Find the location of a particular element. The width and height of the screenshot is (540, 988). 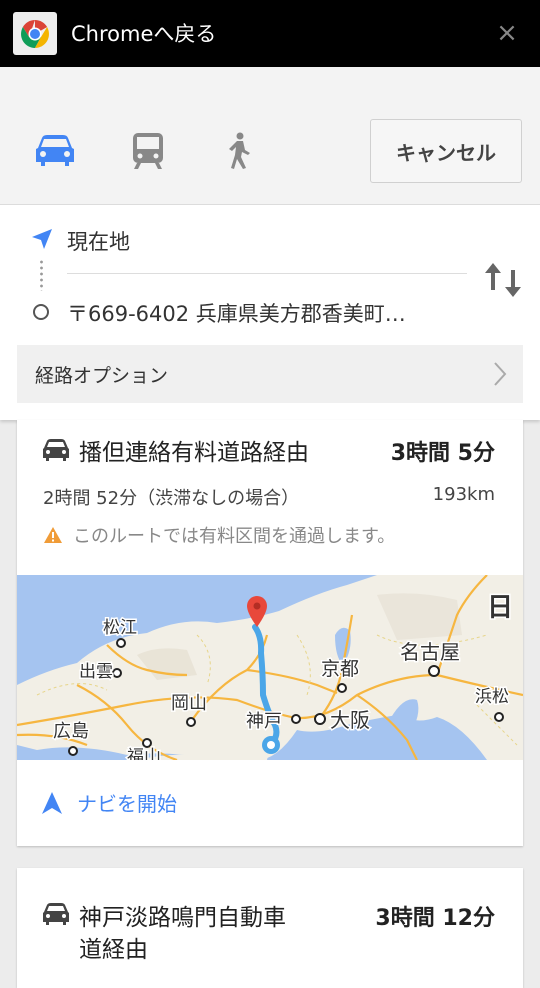

map-label-nihon: 日 is located at coordinates (500, 607).